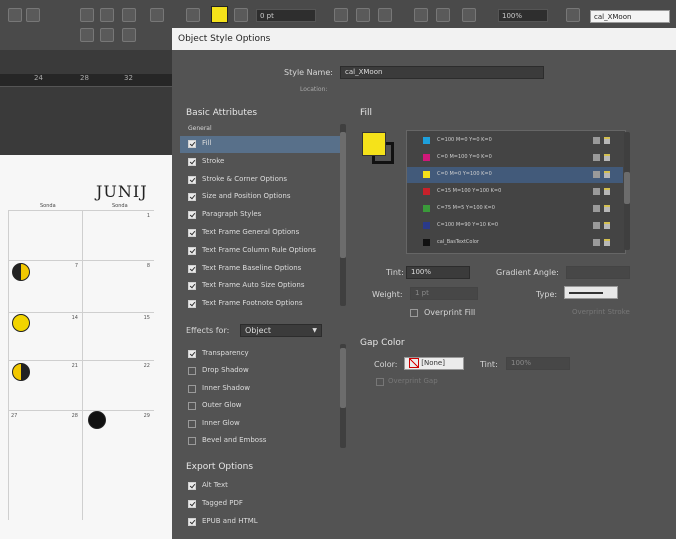 The width and height of the screenshot is (676, 539). I want to click on effect-item: Drop Shadow, so click(262, 371).